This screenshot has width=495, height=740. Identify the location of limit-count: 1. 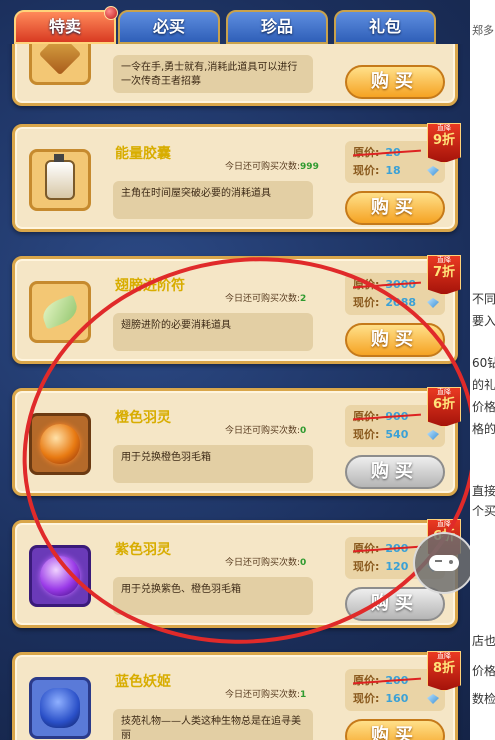
(303, 695).